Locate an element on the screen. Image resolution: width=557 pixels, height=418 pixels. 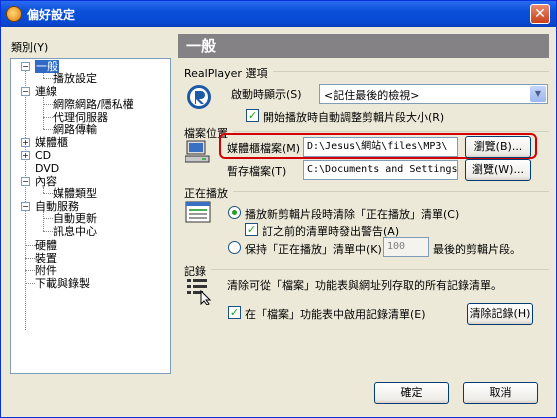
tree-item-media-library: 媒體櫃 is located at coordinates (51, 142).